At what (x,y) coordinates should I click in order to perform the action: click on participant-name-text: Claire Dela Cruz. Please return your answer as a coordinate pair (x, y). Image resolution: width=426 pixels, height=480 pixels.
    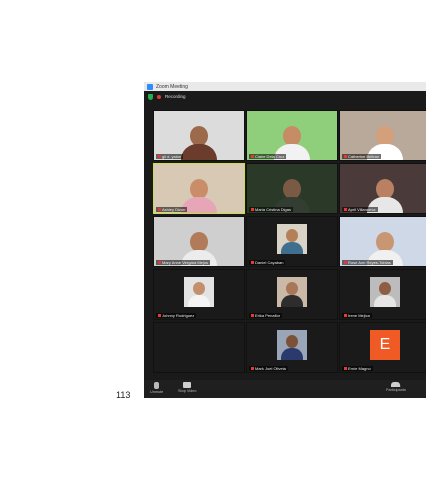
    Looking at the image, I should click on (270, 156).